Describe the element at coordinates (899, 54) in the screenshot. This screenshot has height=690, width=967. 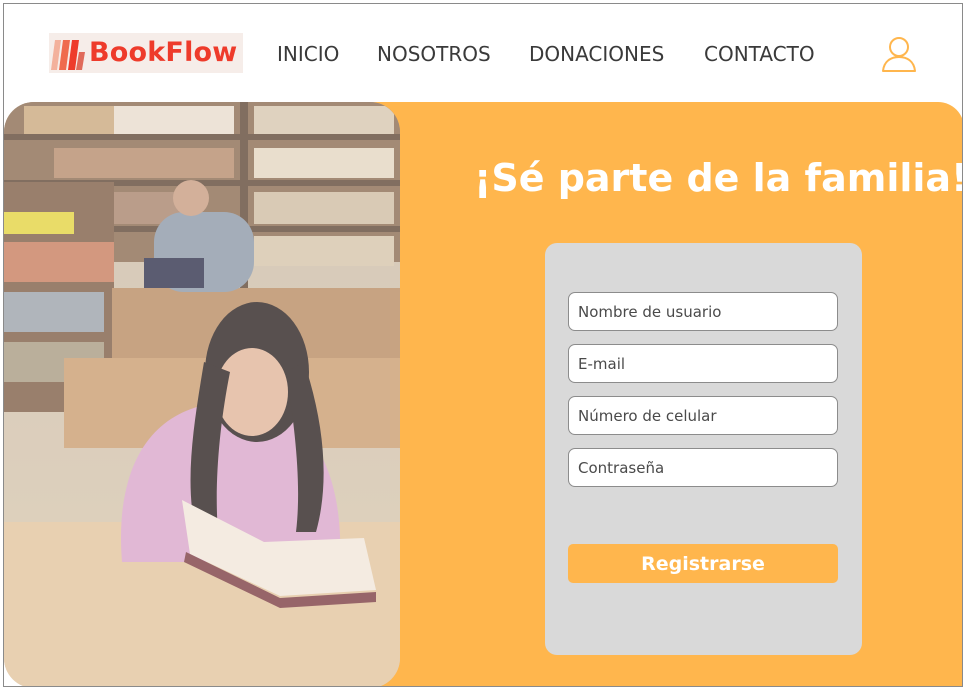
I see `user-icon` at that location.